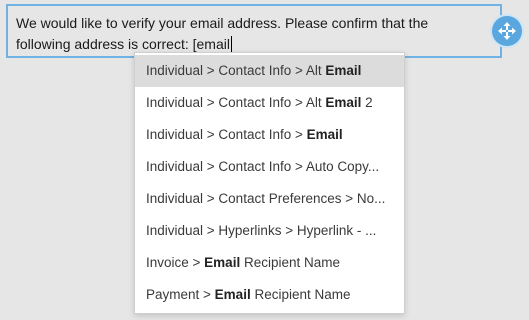  I want to click on dropdown-item: Individual > Contact Info > Alt Email, so click(269, 71).